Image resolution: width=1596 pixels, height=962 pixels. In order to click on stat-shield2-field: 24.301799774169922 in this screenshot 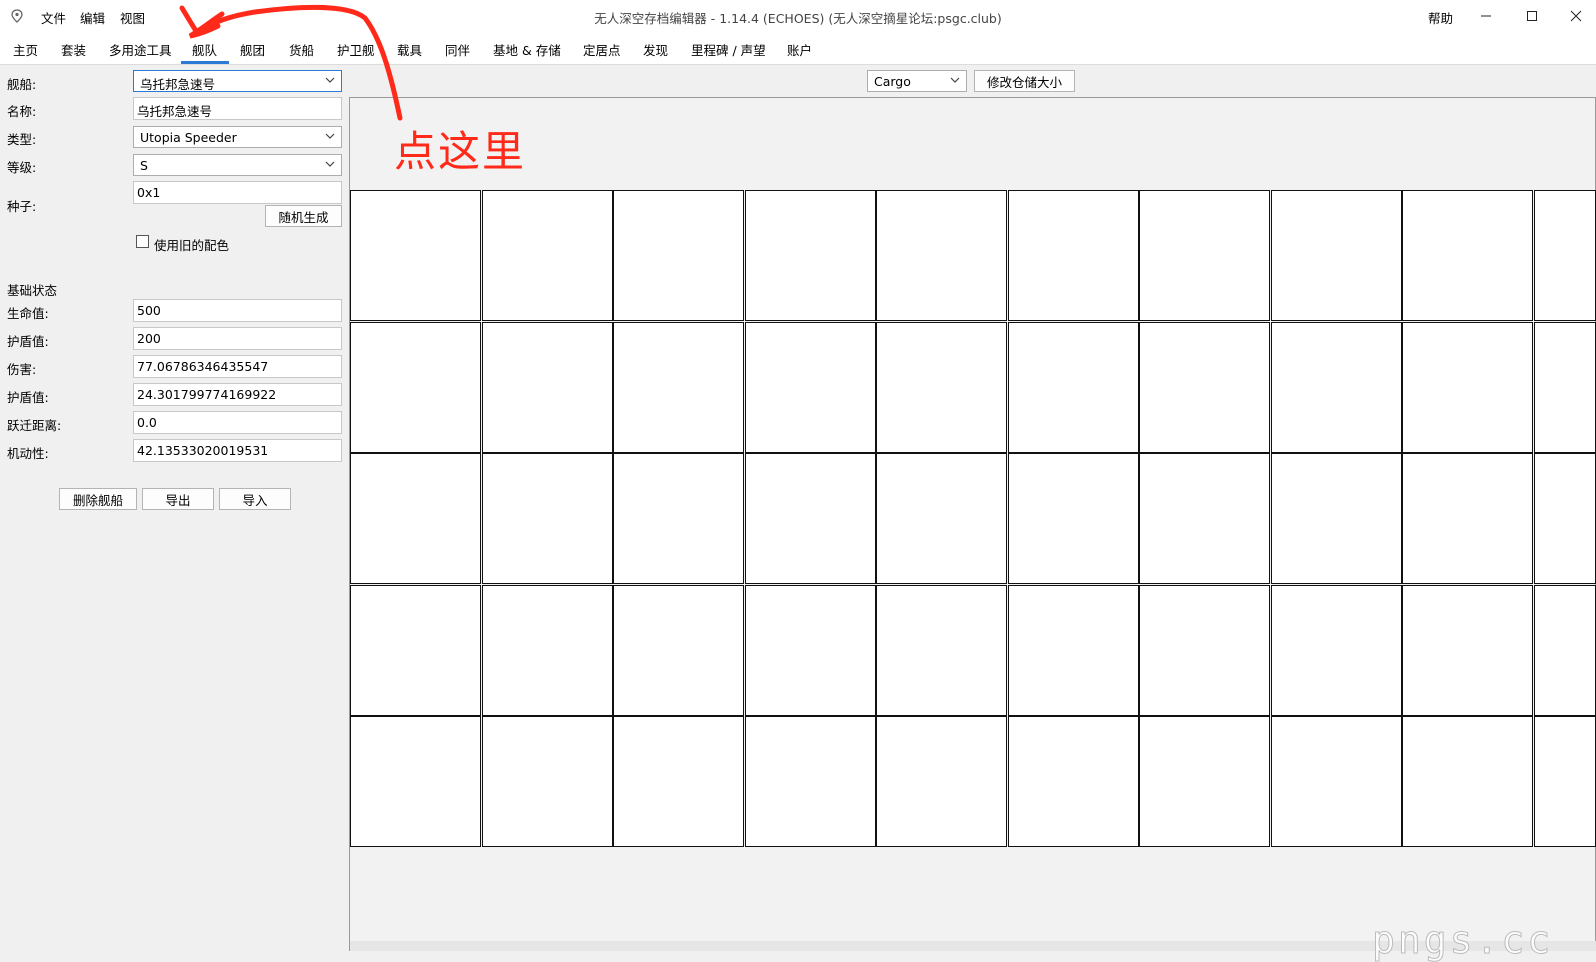, I will do `click(237, 394)`.